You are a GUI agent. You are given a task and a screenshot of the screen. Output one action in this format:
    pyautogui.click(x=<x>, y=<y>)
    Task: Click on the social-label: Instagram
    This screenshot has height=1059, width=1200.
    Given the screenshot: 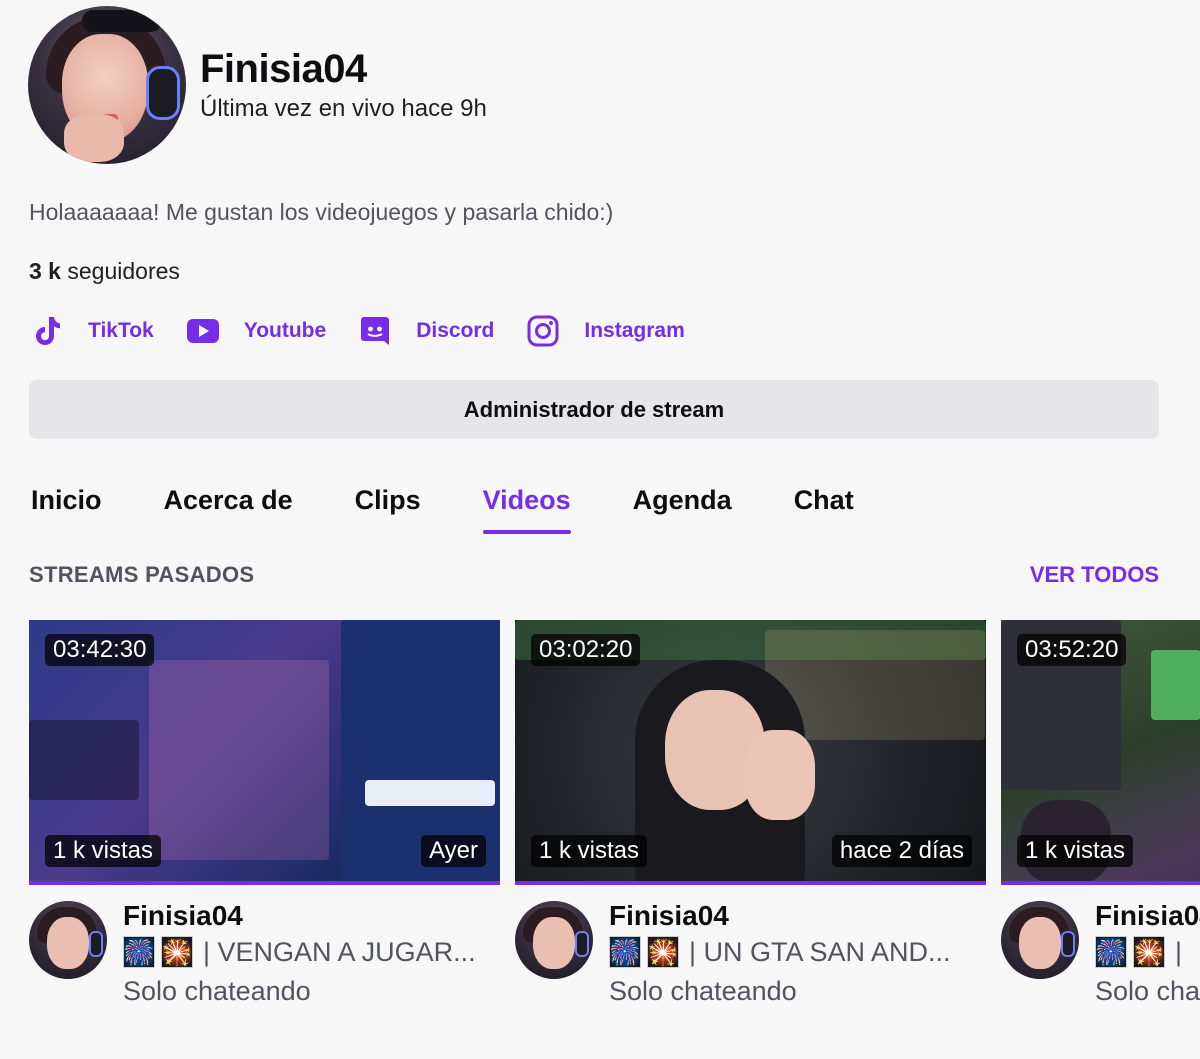 What is the action you would take?
    pyautogui.click(x=634, y=330)
    